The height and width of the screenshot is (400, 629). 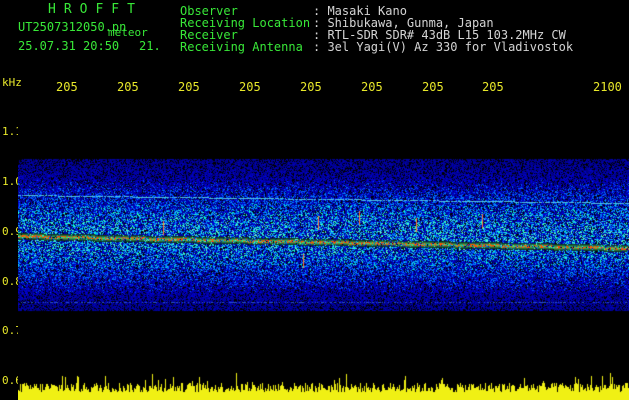 I want to click on datetime: 25.07.31 20:50, so click(x=69, y=46).